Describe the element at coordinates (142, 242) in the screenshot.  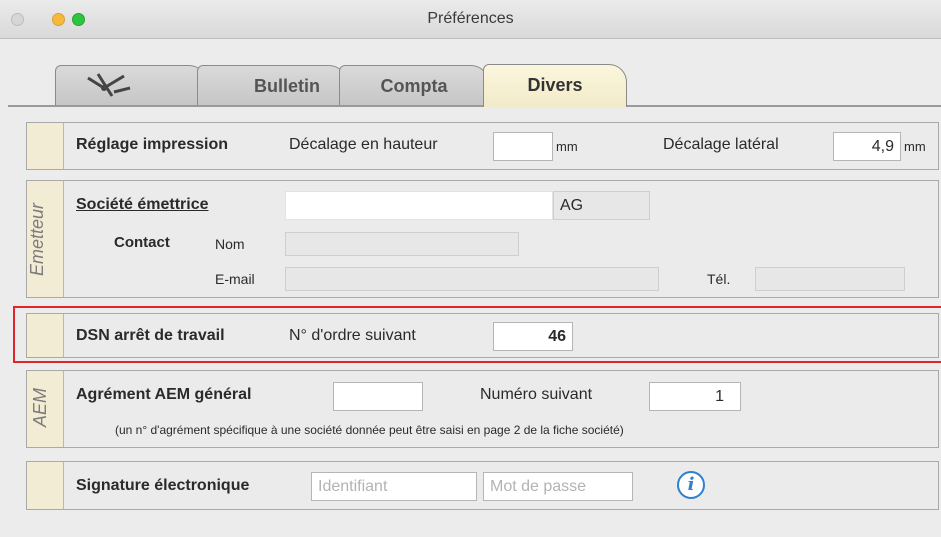
I see `contact-label: Contact` at that location.